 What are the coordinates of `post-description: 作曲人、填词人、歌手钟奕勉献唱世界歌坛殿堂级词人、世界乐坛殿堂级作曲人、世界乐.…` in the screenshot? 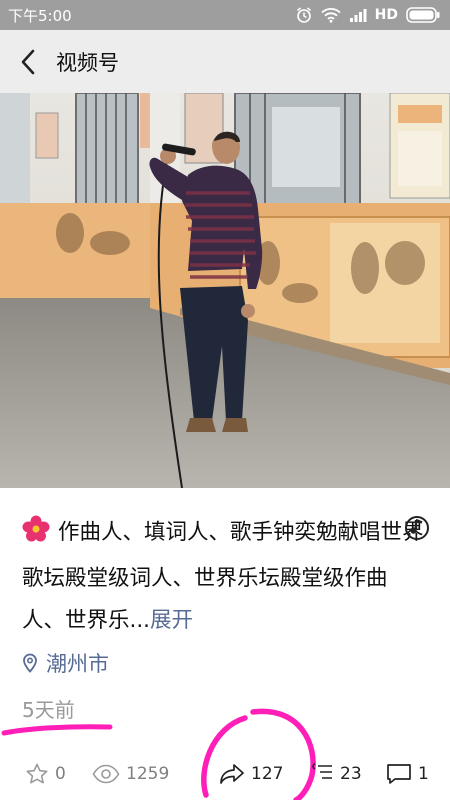 It's located at (226, 577).